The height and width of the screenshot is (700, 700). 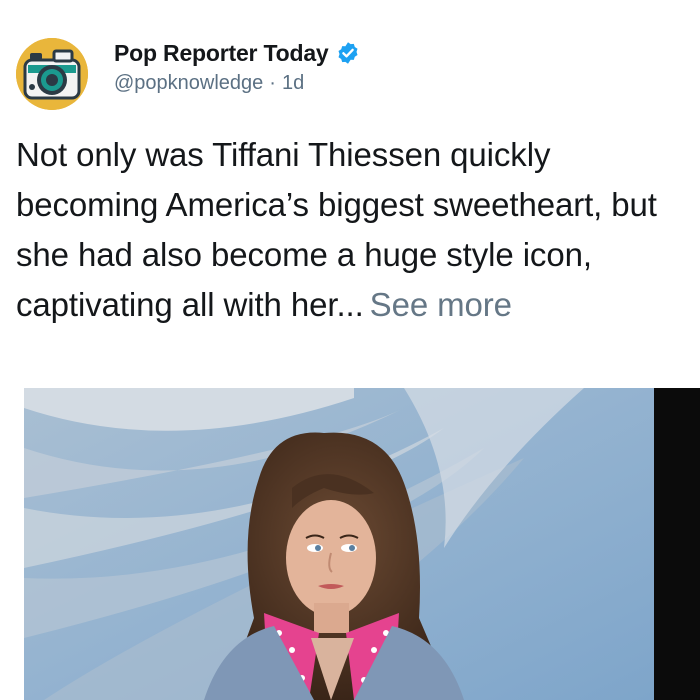 I want to click on post-age: 1d, so click(x=293, y=83).